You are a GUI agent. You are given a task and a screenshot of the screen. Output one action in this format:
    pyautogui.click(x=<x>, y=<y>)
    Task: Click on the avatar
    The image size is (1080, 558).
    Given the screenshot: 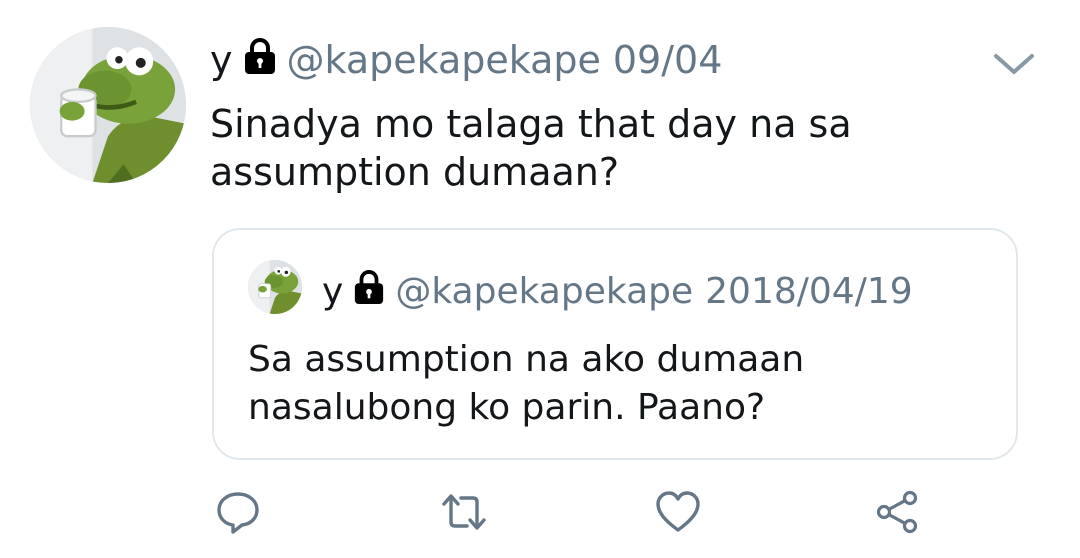 What is the action you would take?
    pyautogui.click(x=108, y=105)
    